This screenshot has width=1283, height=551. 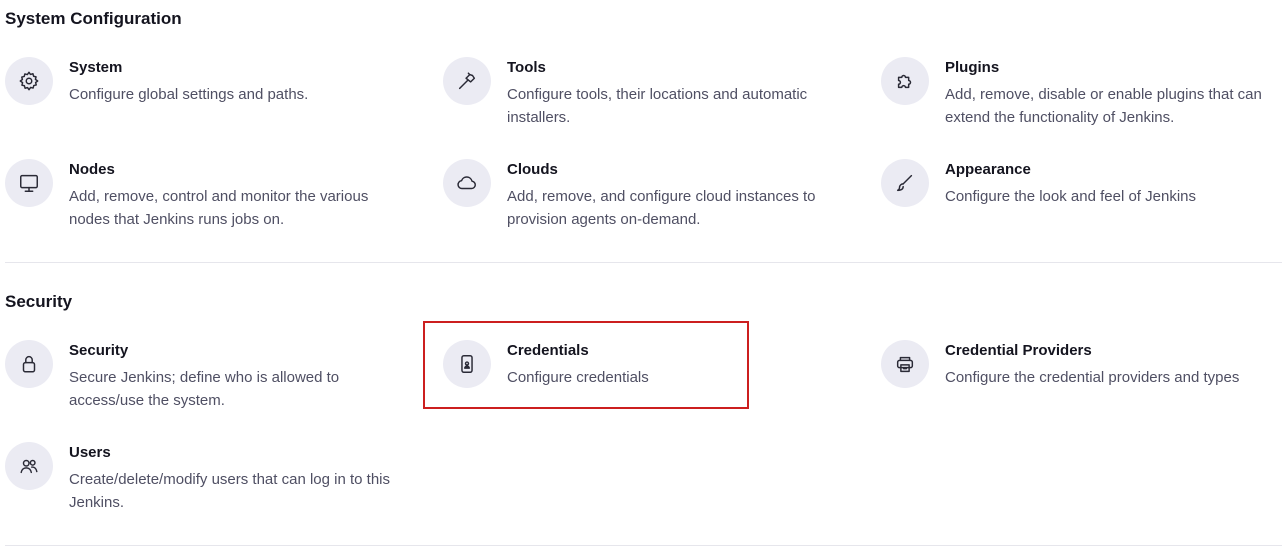 I want to click on hammer-icon, so click(x=467, y=81).